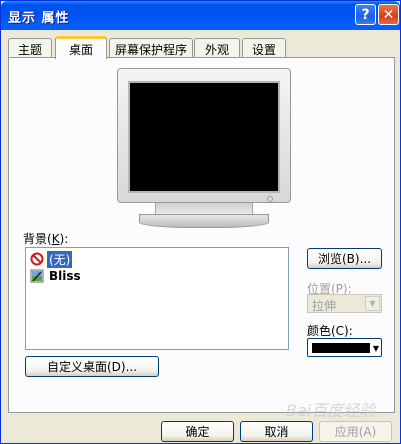 Image resolution: width=401 pixels, height=444 pixels. What do you see at coordinates (52, 259) in the screenshot?
I see `list-item: (无)` at bounding box center [52, 259].